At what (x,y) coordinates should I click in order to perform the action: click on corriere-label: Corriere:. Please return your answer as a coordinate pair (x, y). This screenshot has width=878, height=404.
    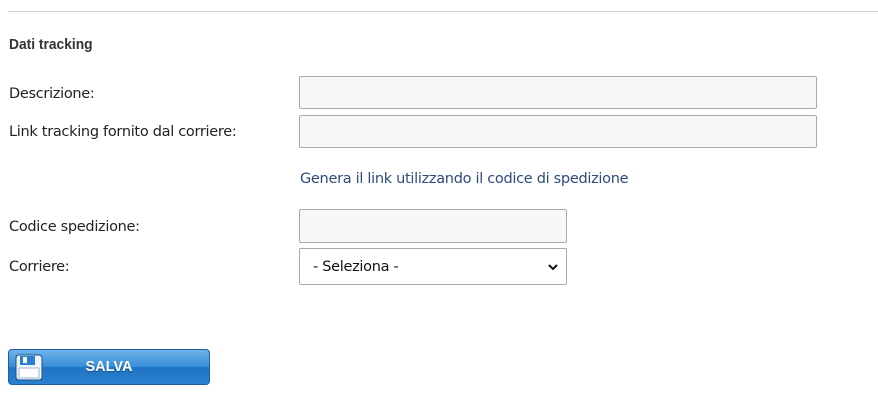
    Looking at the image, I should click on (39, 267).